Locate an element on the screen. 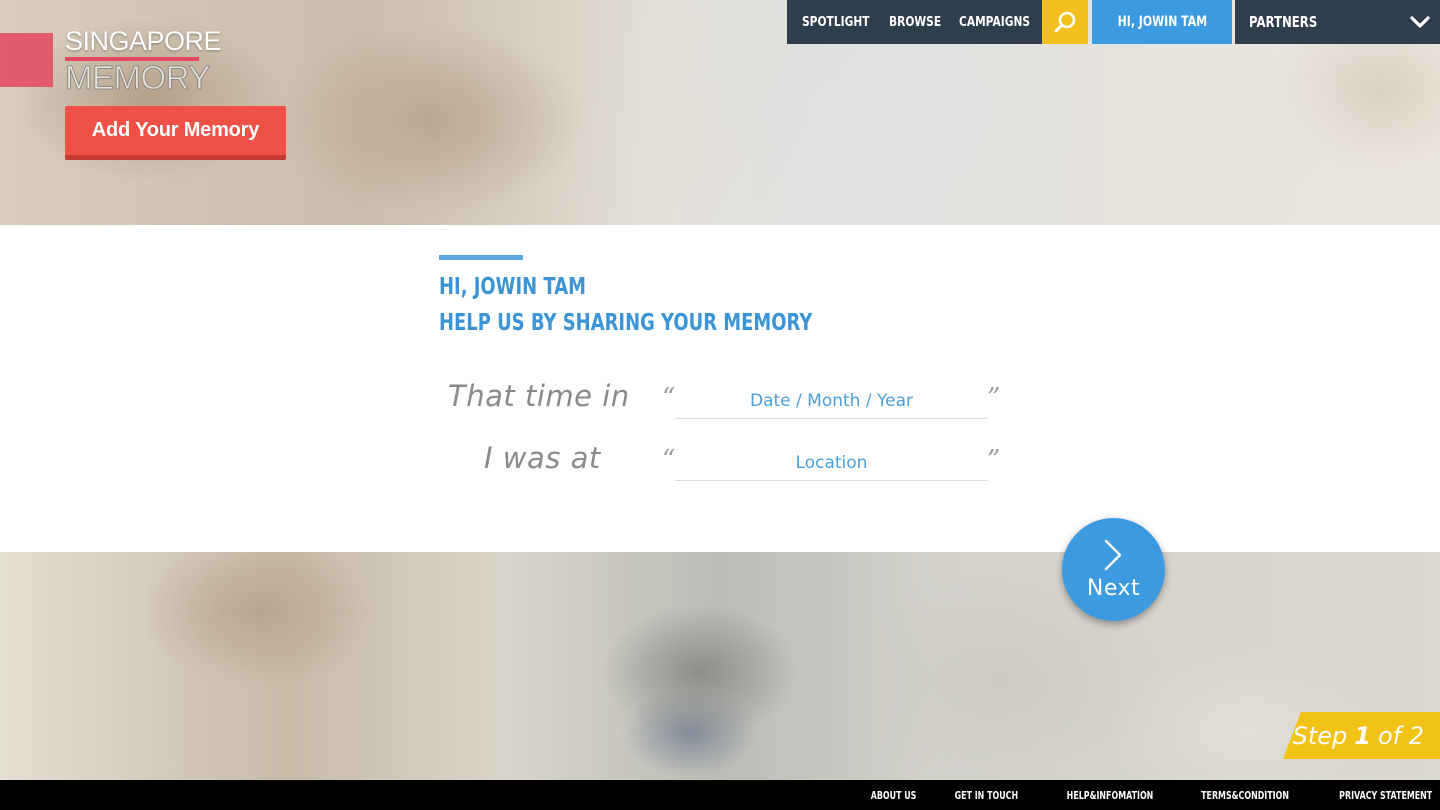 This screenshot has width=1440, height=810. step-current: 1 is located at coordinates (1362, 735).